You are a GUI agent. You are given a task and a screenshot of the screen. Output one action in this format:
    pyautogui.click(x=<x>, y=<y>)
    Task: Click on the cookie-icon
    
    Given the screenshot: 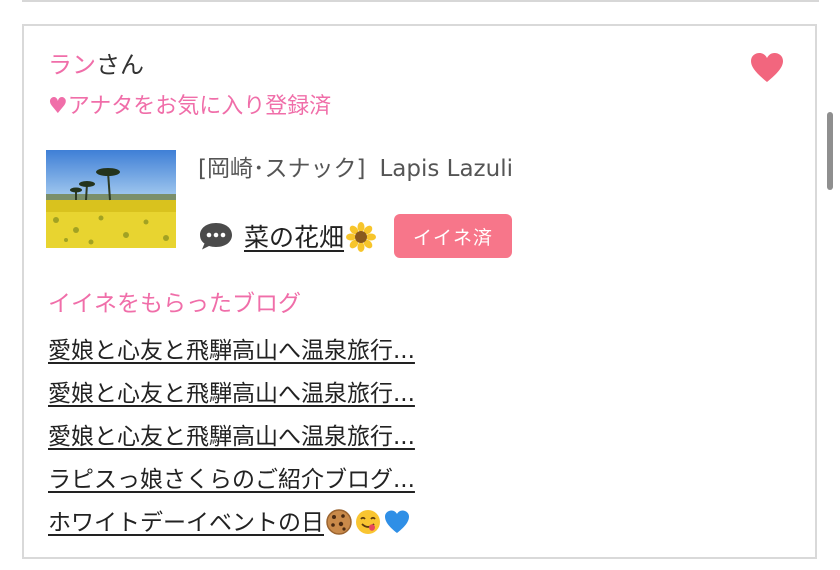 What is the action you would take?
    pyautogui.click(x=339, y=522)
    